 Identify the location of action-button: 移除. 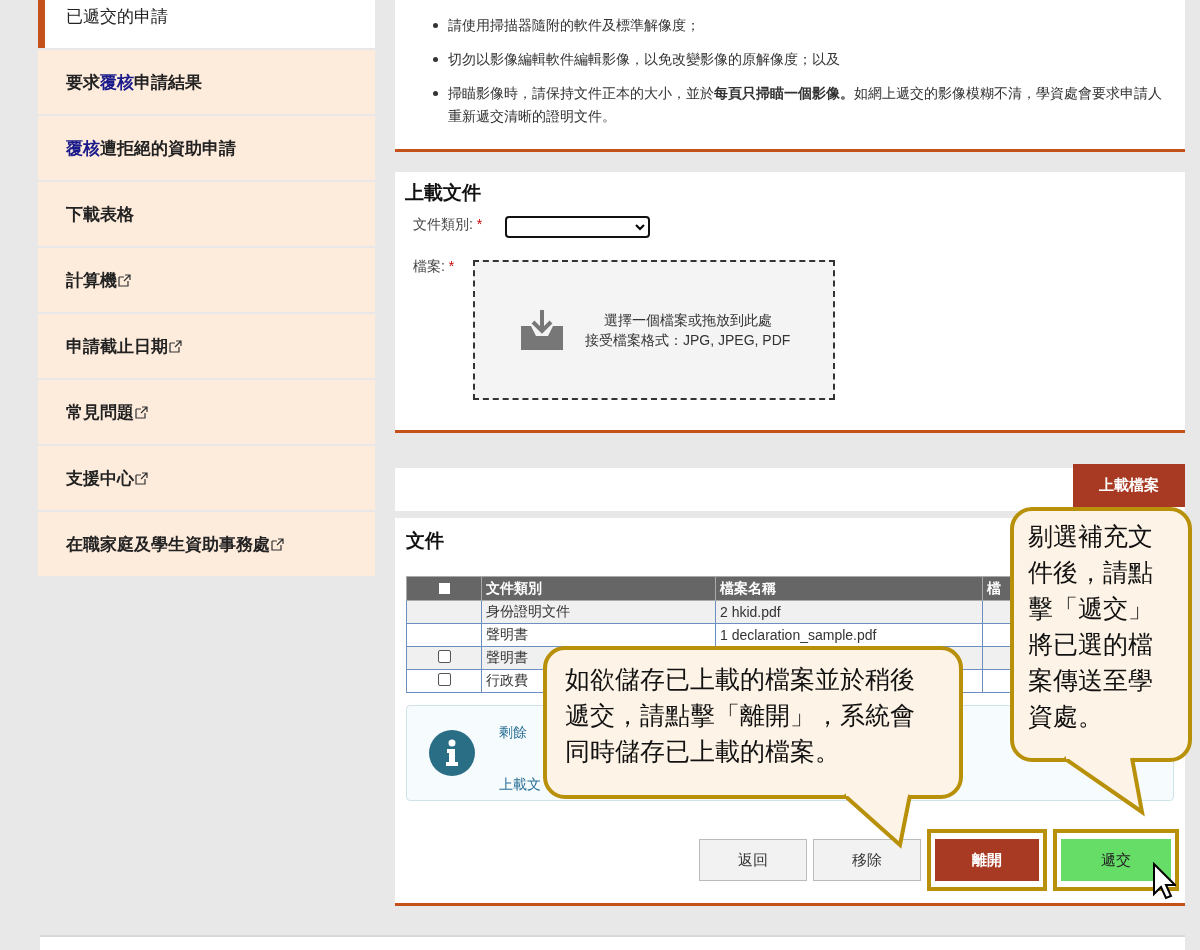
(867, 860).